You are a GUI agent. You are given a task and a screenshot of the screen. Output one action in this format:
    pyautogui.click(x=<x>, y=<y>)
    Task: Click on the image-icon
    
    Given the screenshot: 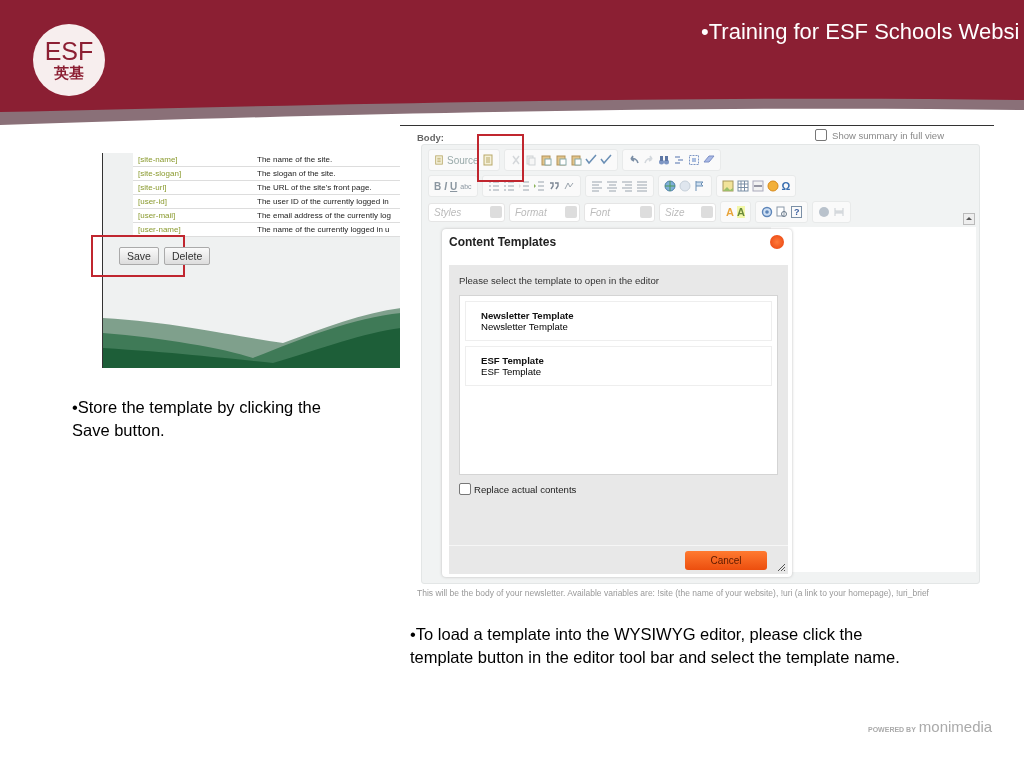 What is the action you would take?
    pyautogui.click(x=727, y=186)
    